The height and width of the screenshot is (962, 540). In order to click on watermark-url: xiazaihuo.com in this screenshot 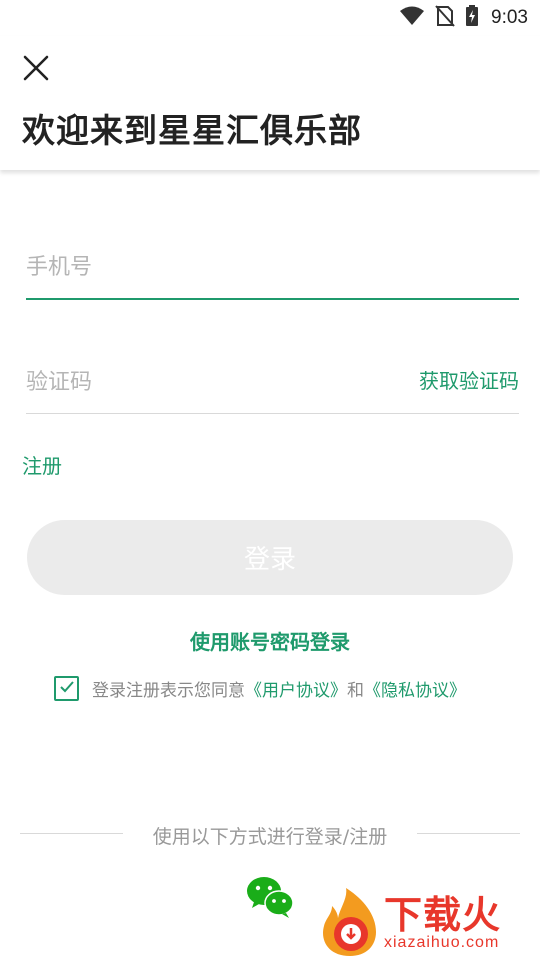, I will do `click(442, 942)`.